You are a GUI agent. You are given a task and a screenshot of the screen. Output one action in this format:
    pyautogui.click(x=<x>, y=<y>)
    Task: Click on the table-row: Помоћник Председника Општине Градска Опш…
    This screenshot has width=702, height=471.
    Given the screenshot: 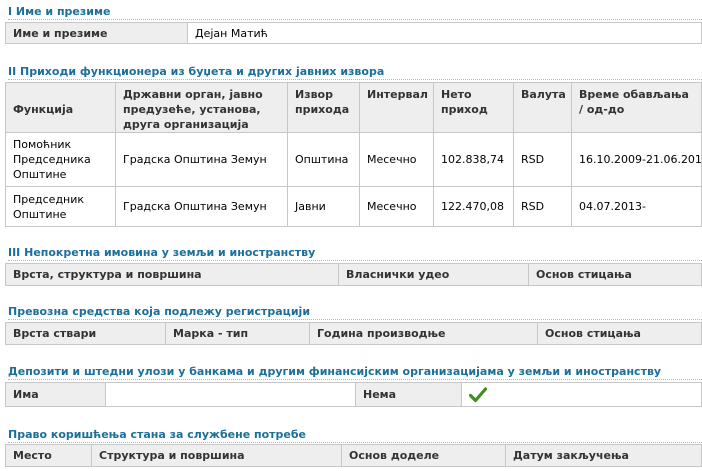 What is the action you would take?
    pyautogui.click(x=353, y=159)
    